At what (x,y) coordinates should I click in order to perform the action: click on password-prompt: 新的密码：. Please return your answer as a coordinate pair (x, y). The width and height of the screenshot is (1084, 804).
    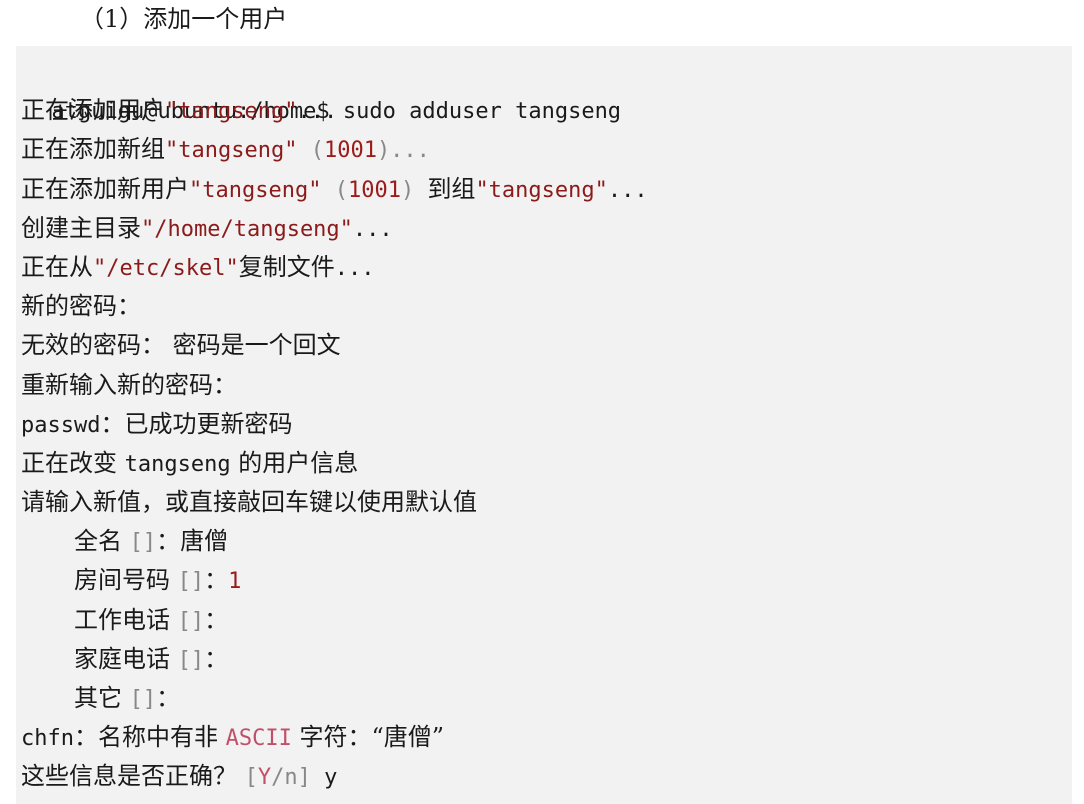
    Looking at the image, I should click on (81, 306).